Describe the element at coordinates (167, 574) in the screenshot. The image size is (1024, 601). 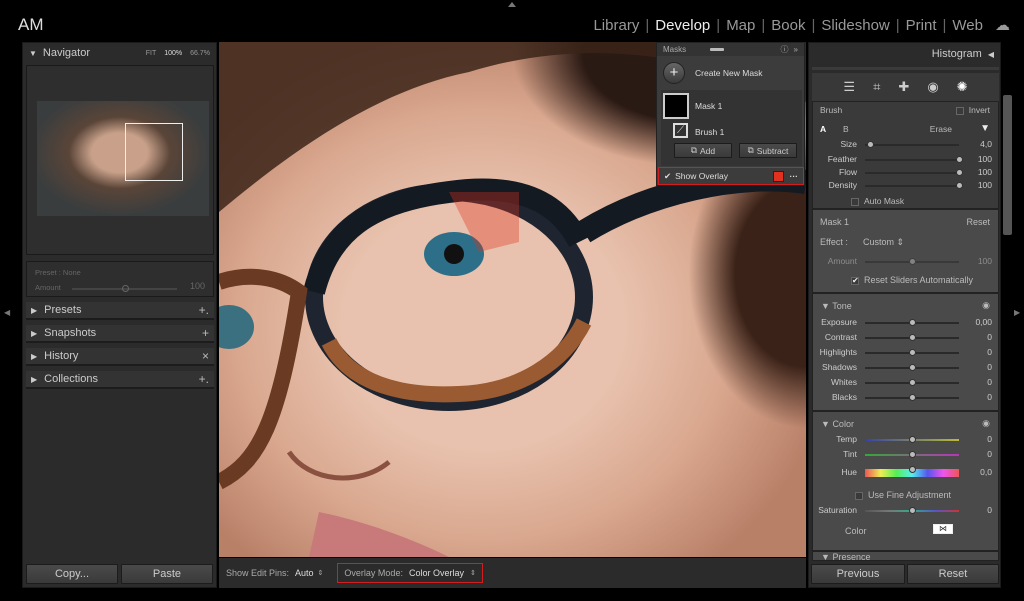
I see `paste-button: Paste` at that location.